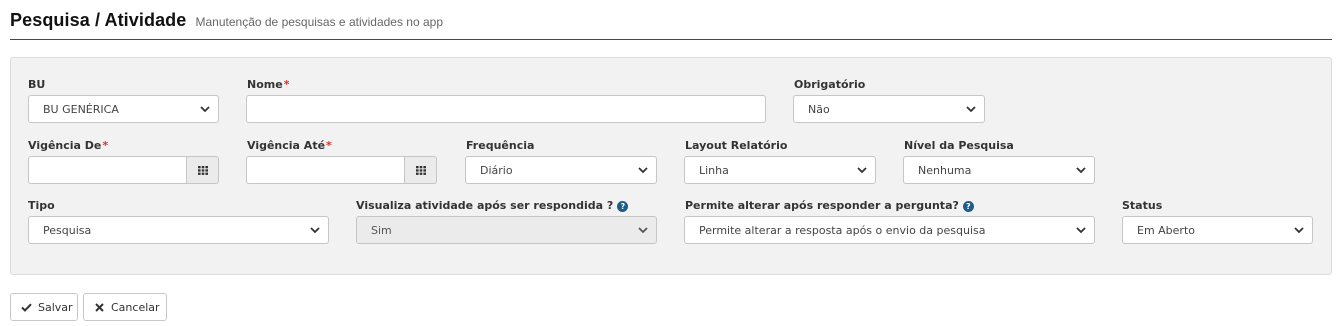 This screenshot has height=326, width=1339. Describe the element at coordinates (325, 170) in the screenshot. I see `vigencia-ate-input` at that location.